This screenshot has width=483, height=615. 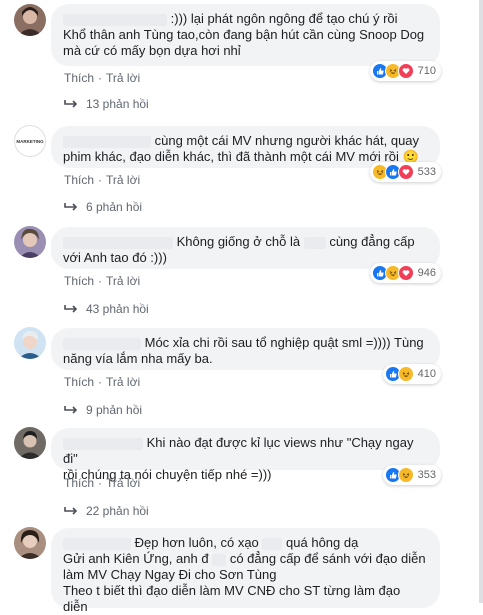 I want to click on reaction-summary: 410, so click(x=411, y=374).